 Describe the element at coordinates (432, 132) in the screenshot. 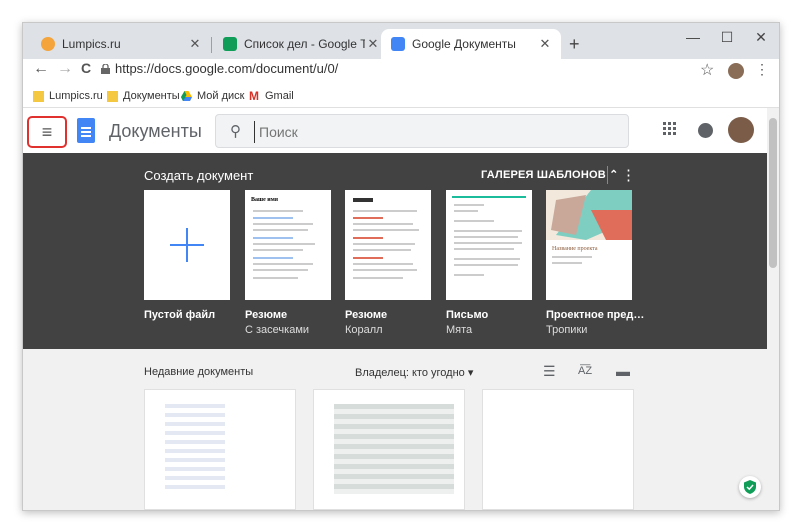

I see `search-input` at that location.